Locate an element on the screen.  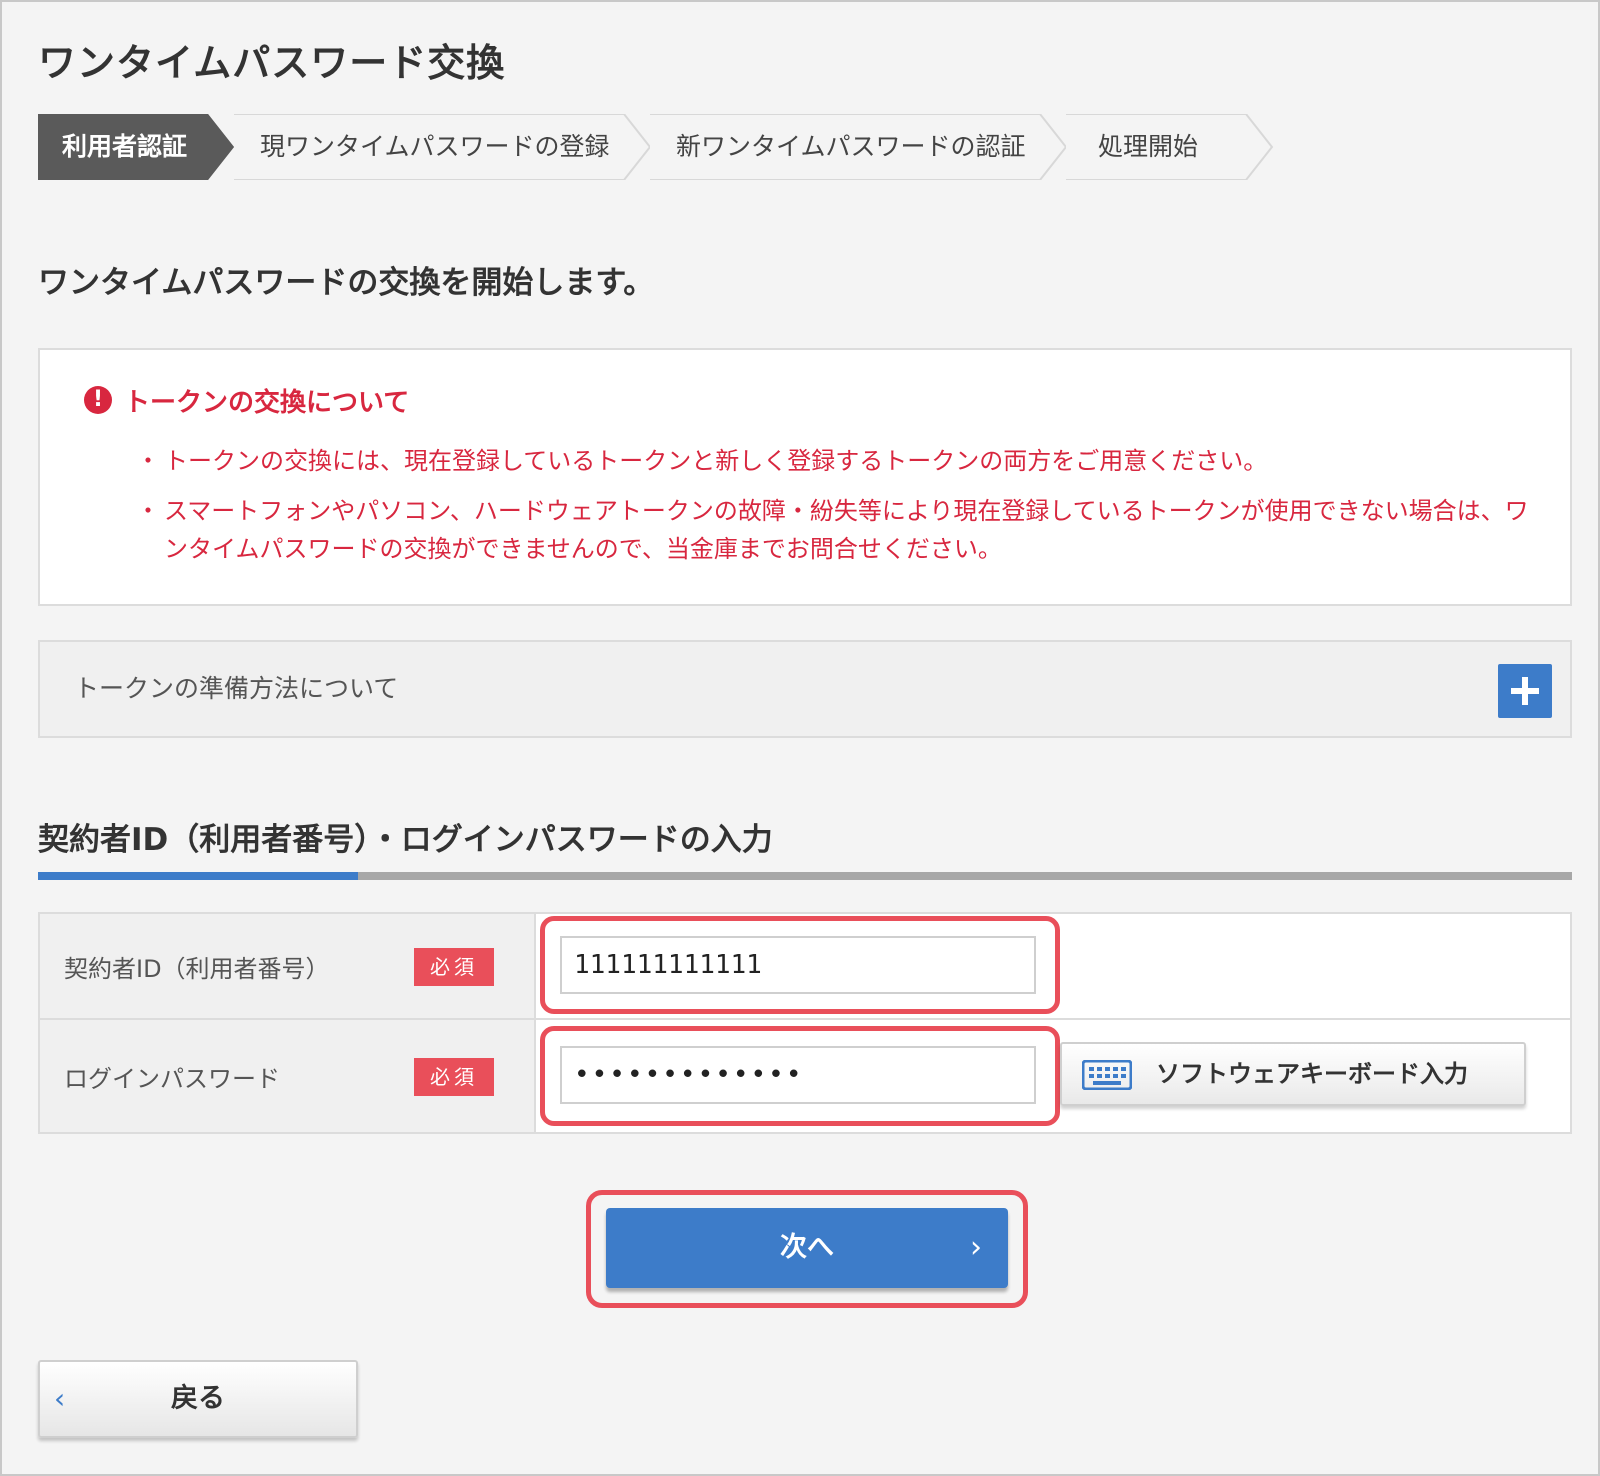
step-current-otp-register: 現ワンタイムパスワードの登録 is located at coordinates (431, 147).